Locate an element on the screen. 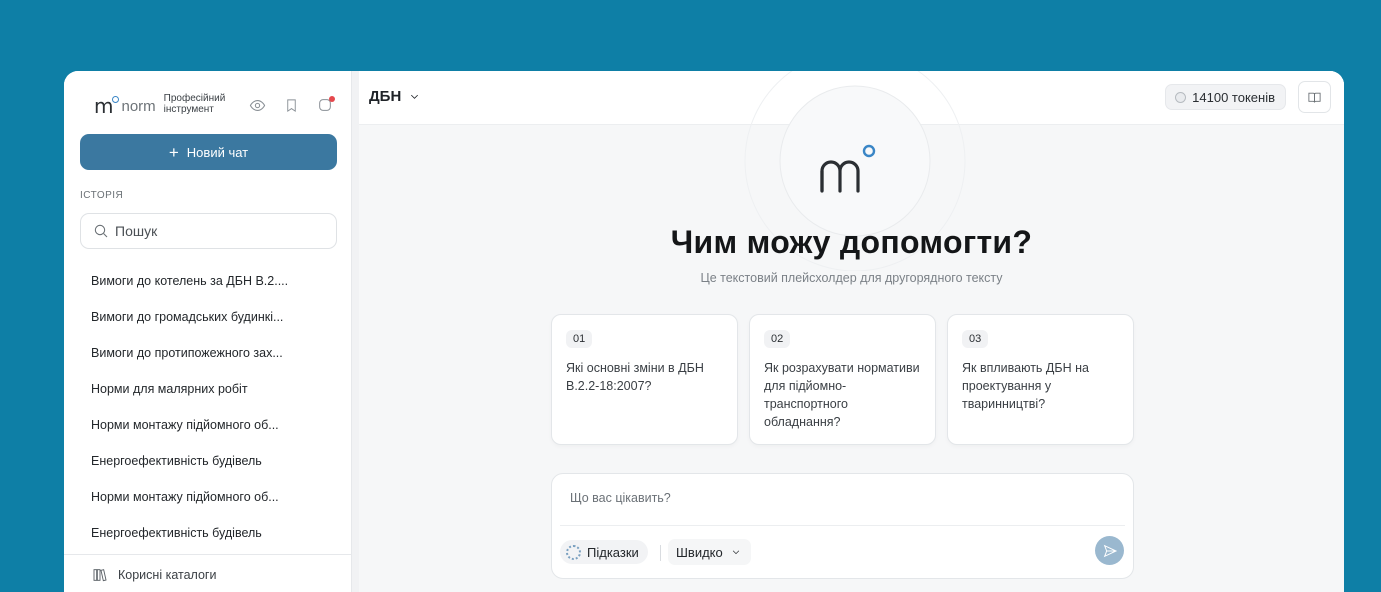 The image size is (1381, 592). token-balance: 14100 токенів is located at coordinates (1225, 97).